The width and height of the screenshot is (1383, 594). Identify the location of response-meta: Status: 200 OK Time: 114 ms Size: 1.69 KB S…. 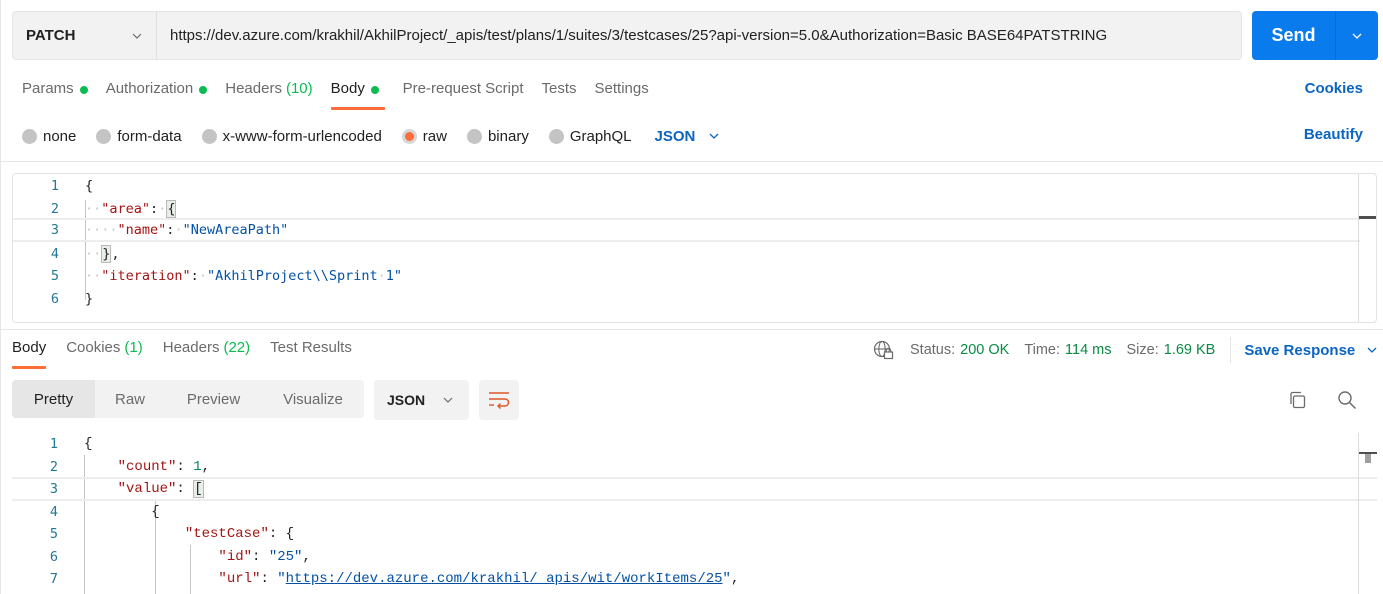
(1125, 350).